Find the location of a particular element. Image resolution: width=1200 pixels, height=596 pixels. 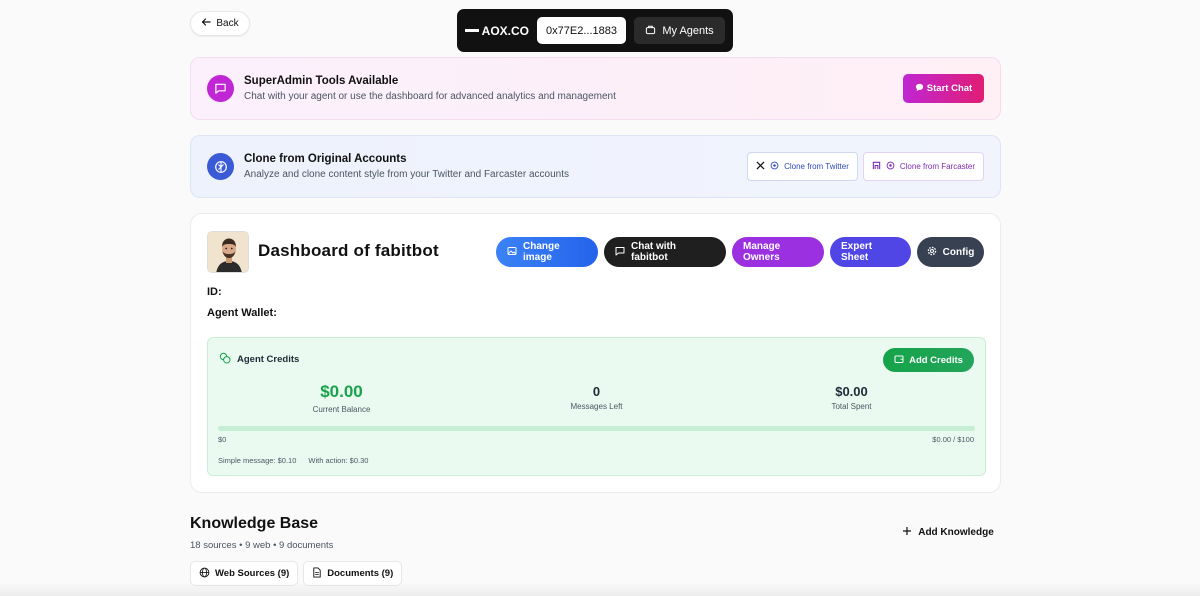

config-button: Config is located at coordinates (950, 252).